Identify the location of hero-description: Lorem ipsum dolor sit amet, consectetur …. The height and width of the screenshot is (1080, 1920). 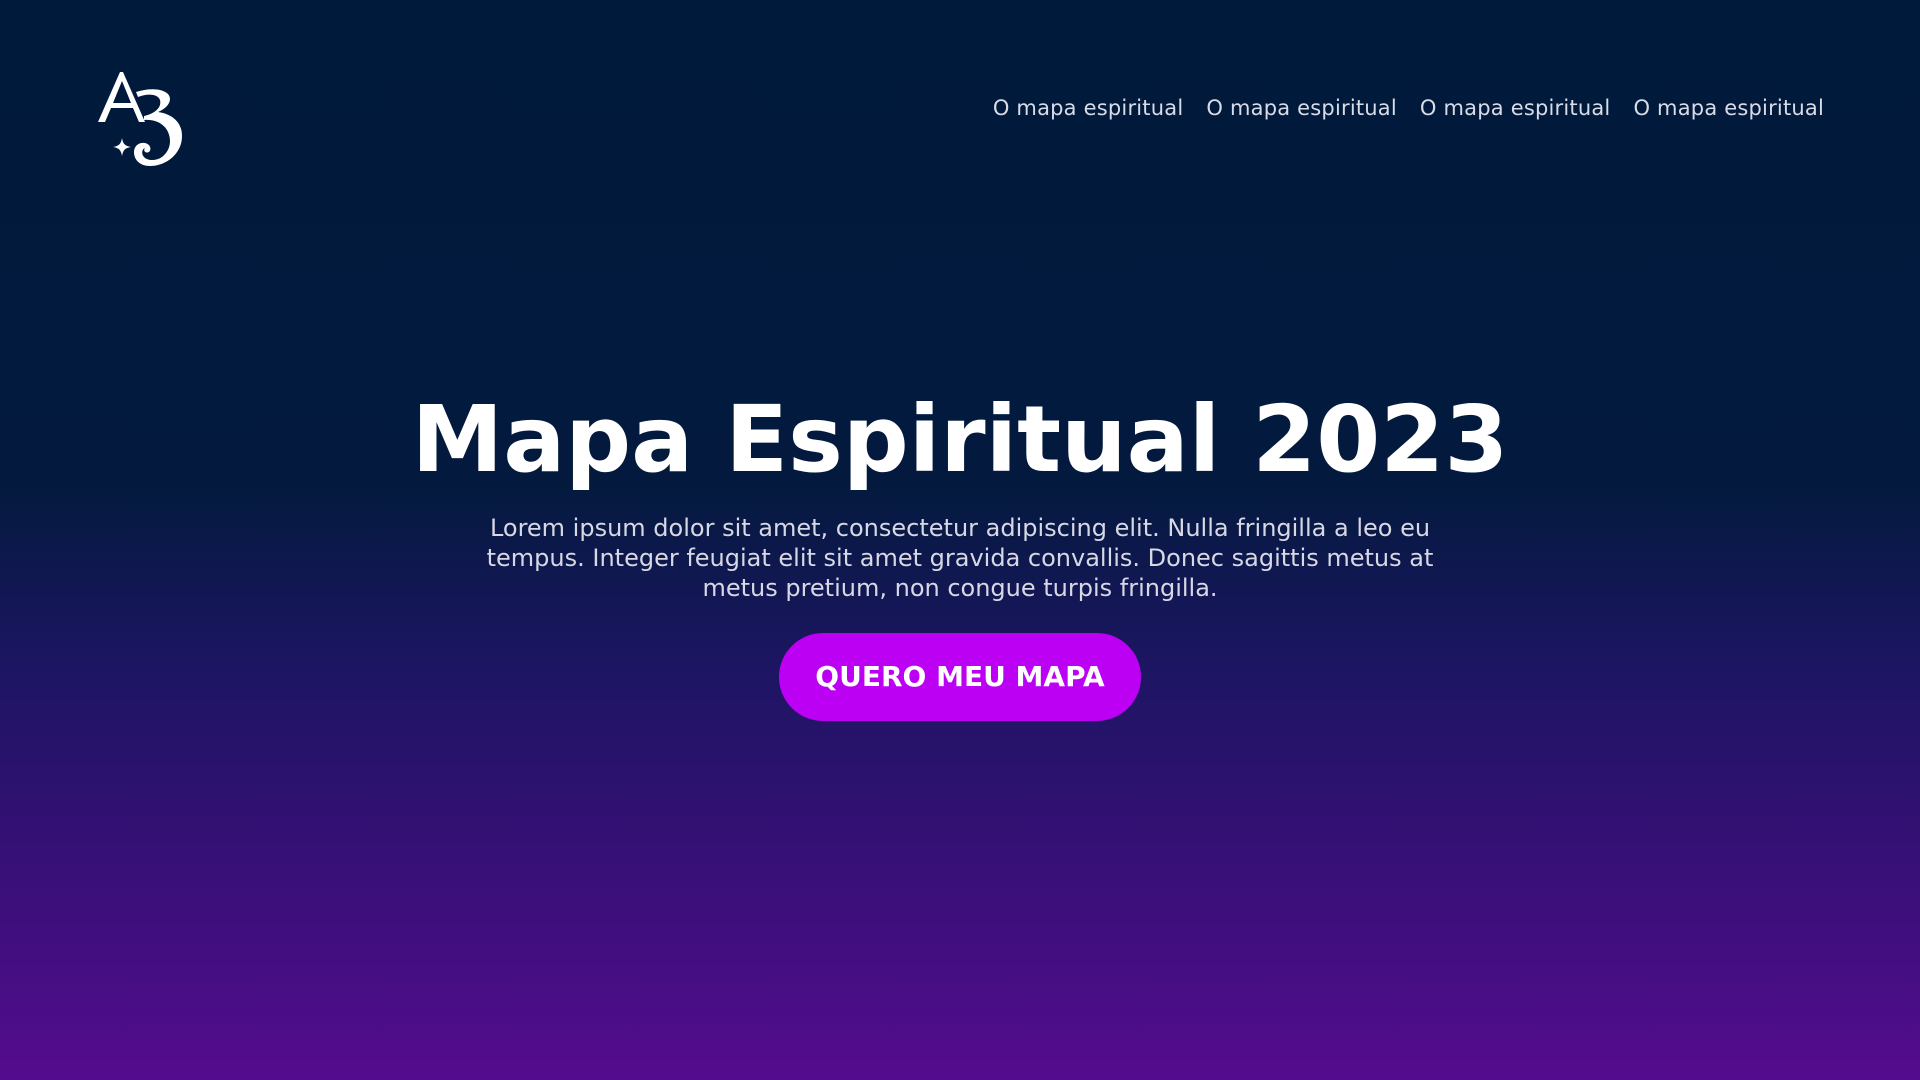
(960, 558).